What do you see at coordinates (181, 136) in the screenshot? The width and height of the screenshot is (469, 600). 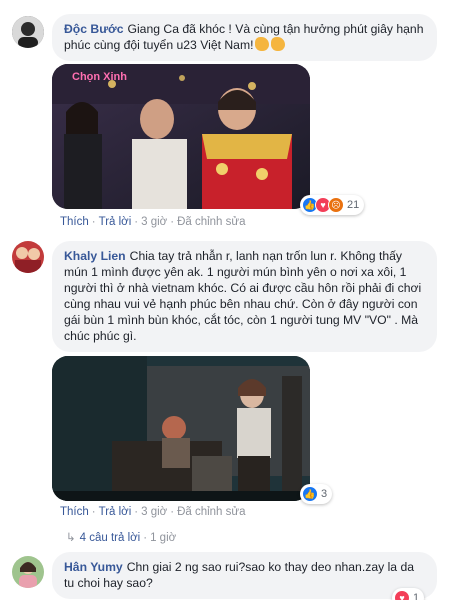 I see `comment-photo: Chọn Xinh` at bounding box center [181, 136].